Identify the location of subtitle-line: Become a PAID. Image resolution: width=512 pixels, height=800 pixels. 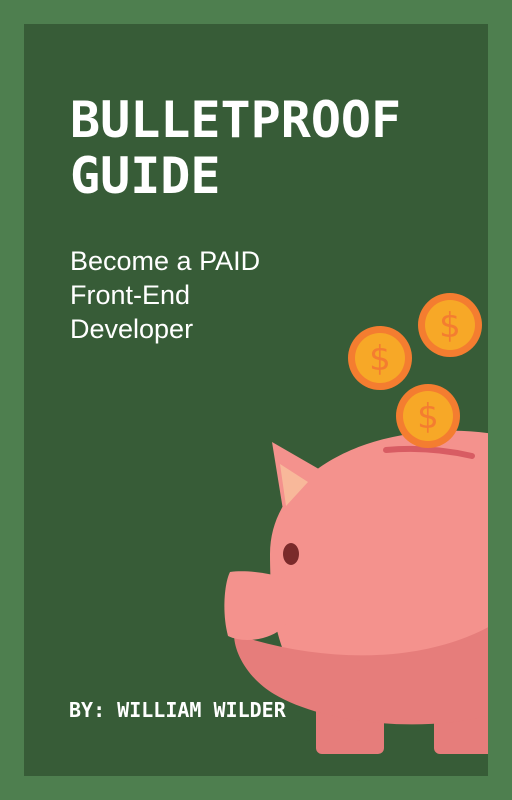
(165, 261).